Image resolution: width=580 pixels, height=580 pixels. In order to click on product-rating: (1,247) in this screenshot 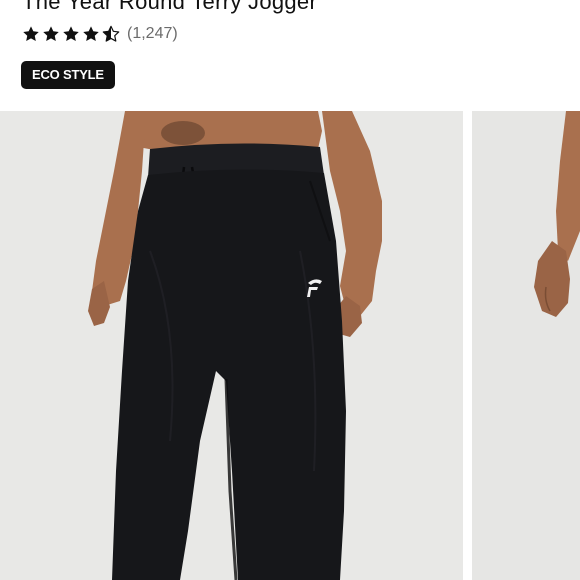, I will do `click(100, 34)`.